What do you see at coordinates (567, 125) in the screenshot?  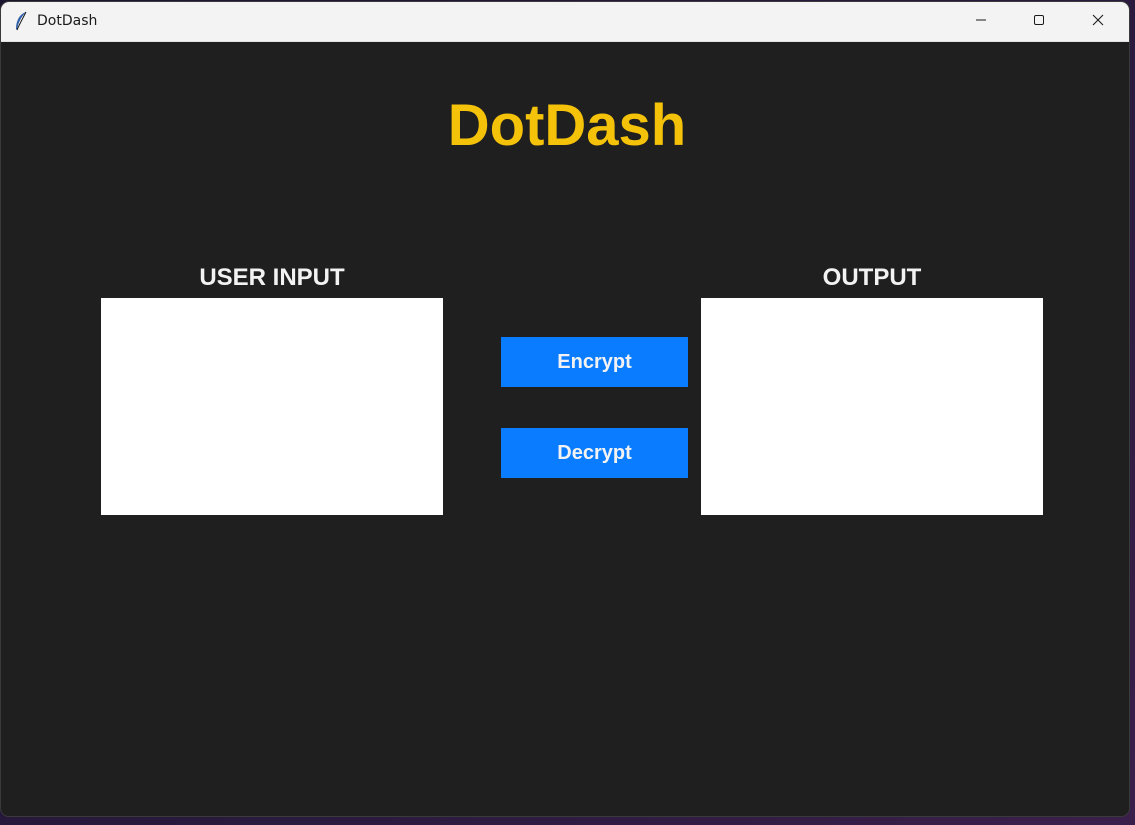 I see `app-heading: DotDash` at bounding box center [567, 125].